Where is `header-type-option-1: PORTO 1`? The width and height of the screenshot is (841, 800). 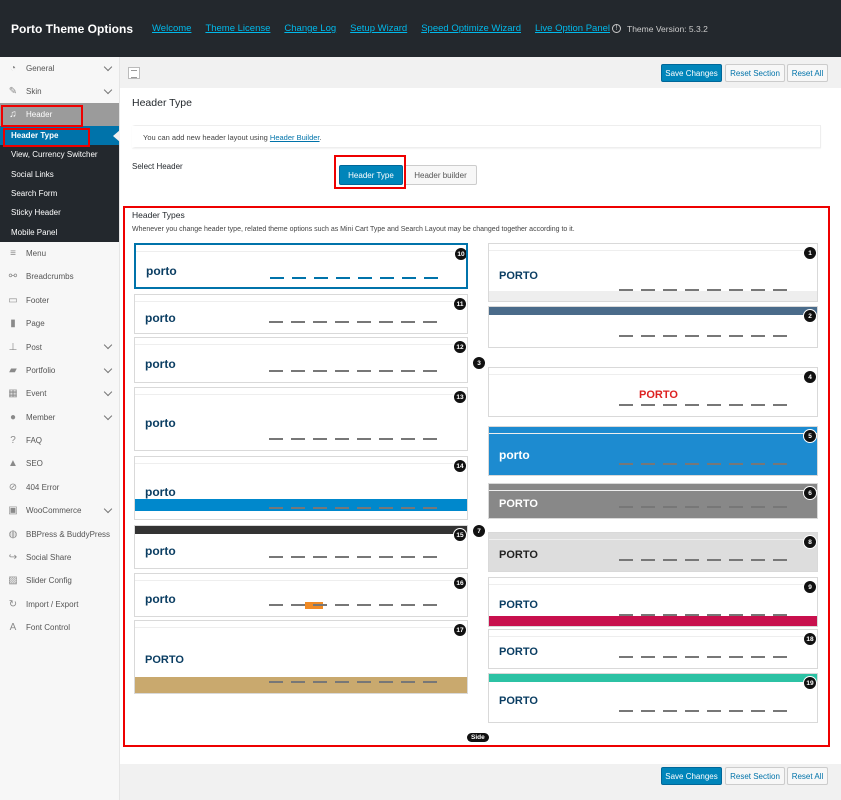
header-type-option-1: PORTO 1 is located at coordinates (653, 272).